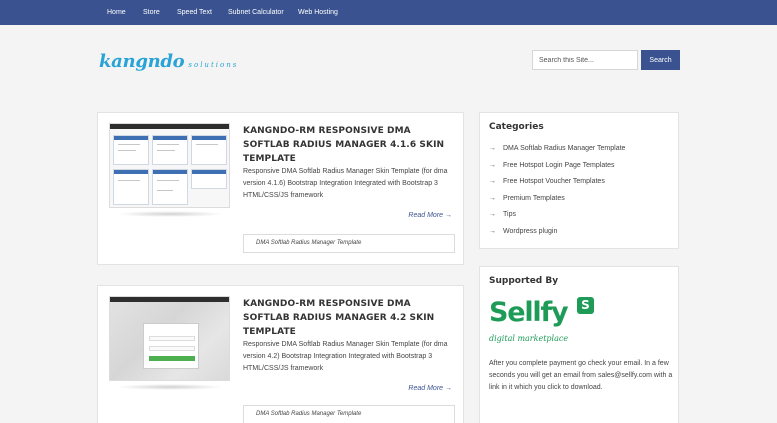 This screenshot has height=423, width=777. What do you see at coordinates (564, 148) in the screenshot?
I see `category-label: DMA Softlab Radius Manager Template` at bounding box center [564, 148].